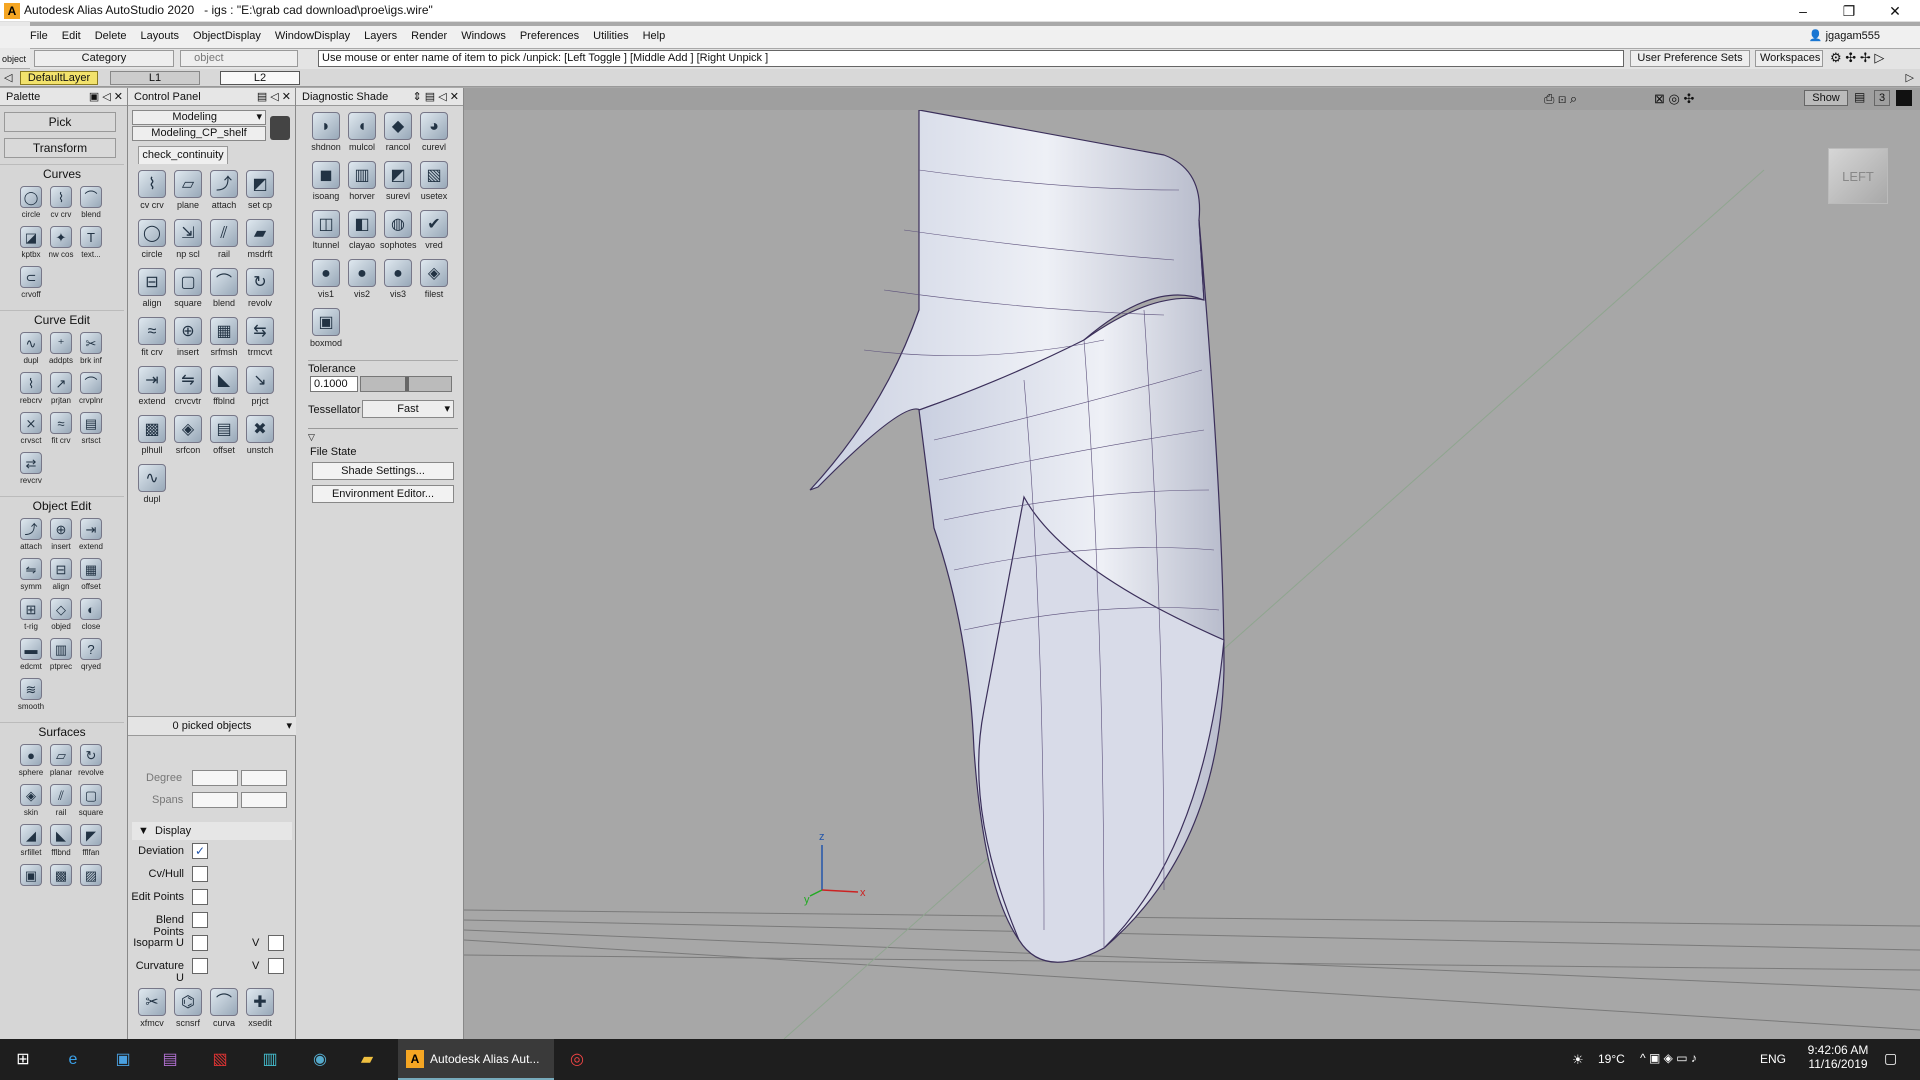  What do you see at coordinates (438, 97) in the screenshot?
I see `diagnostic-close-icon: ⇕ ▤ ◁ ✕` at bounding box center [438, 97].